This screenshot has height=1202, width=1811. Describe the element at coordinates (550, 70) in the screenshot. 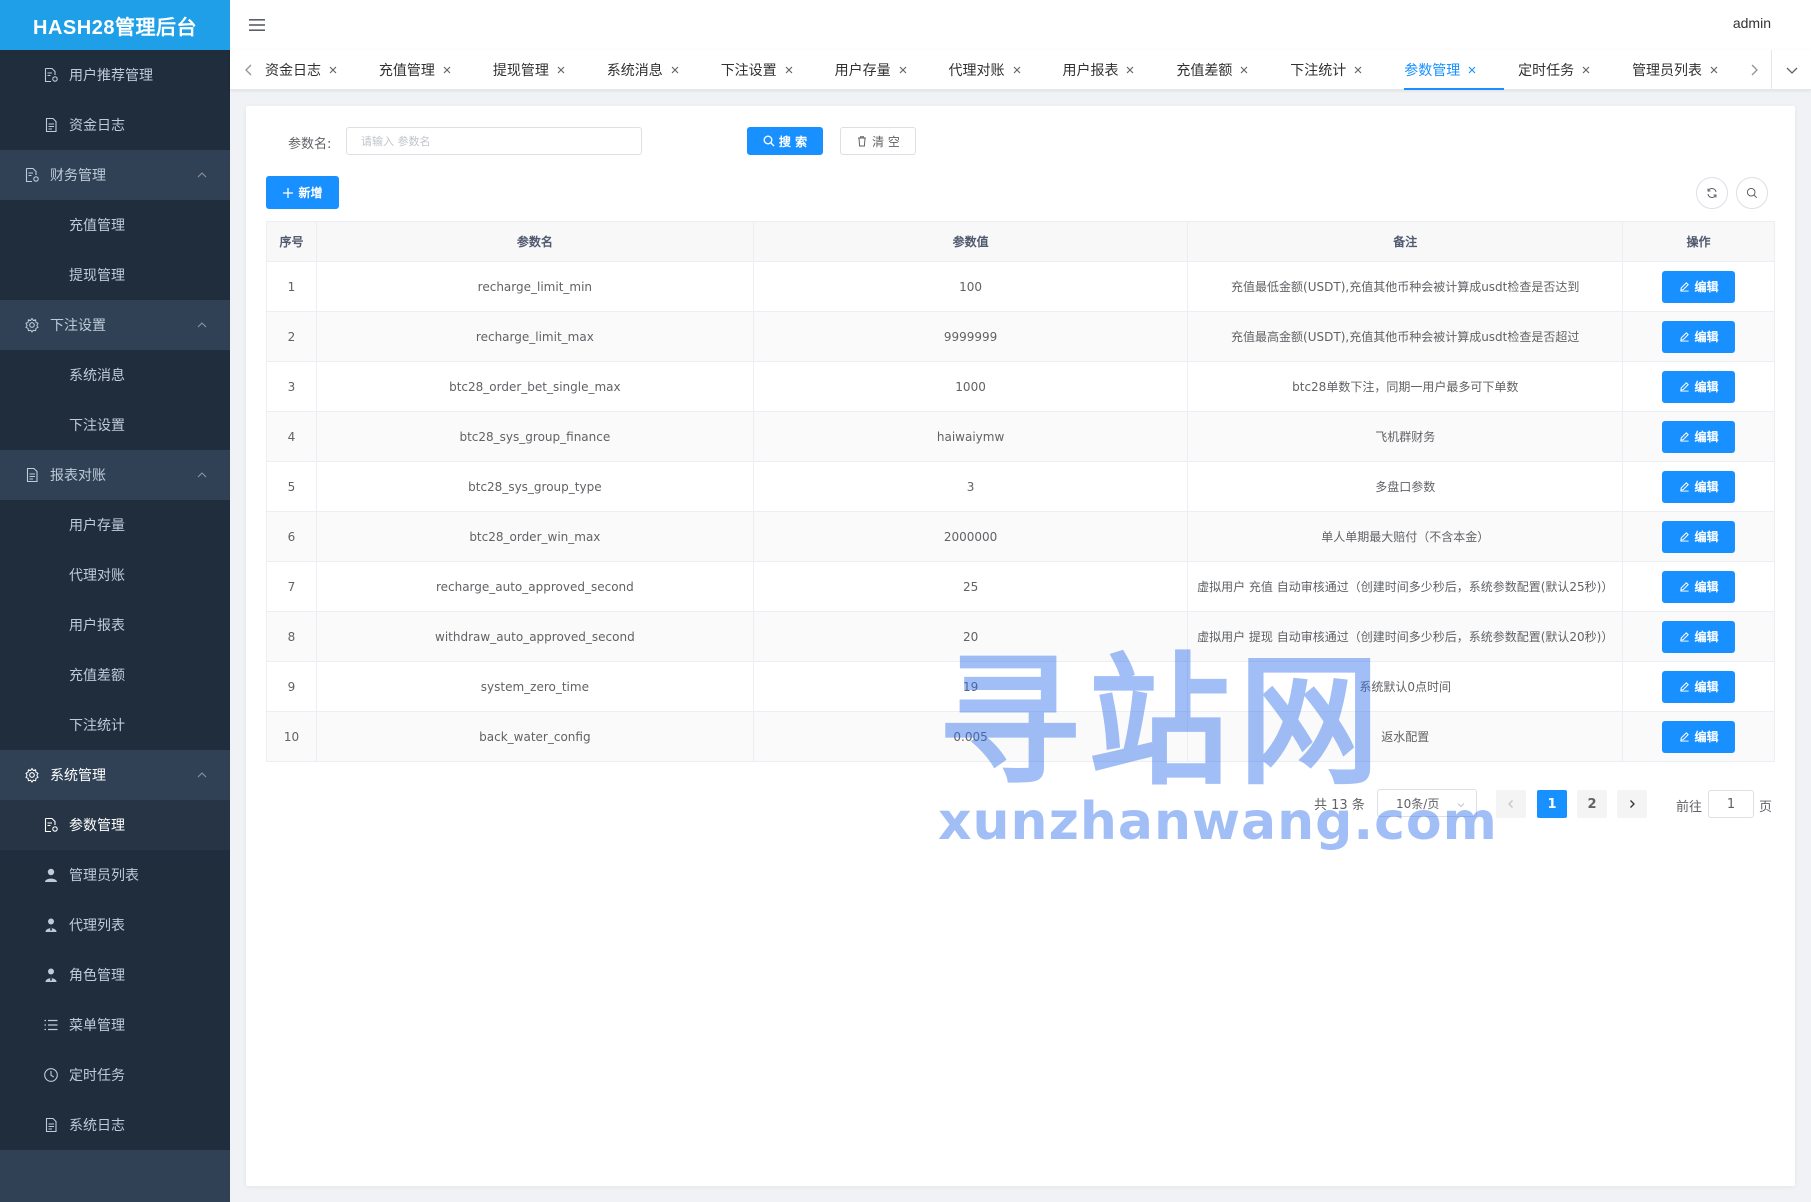

I see `tab-2: 提现管理` at that location.